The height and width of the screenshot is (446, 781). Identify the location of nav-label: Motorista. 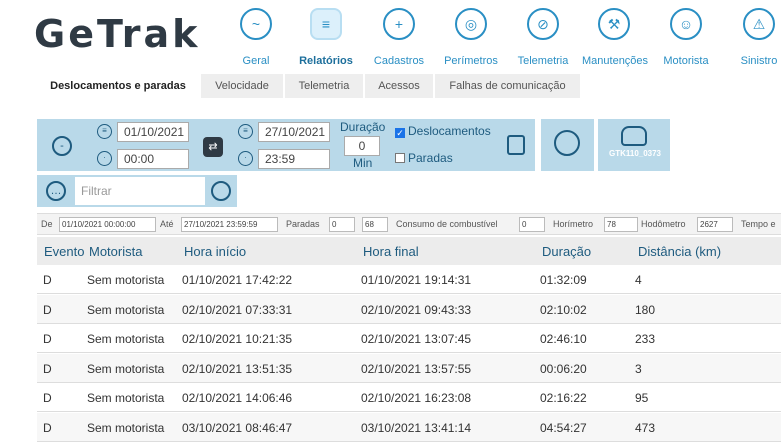
(686, 61).